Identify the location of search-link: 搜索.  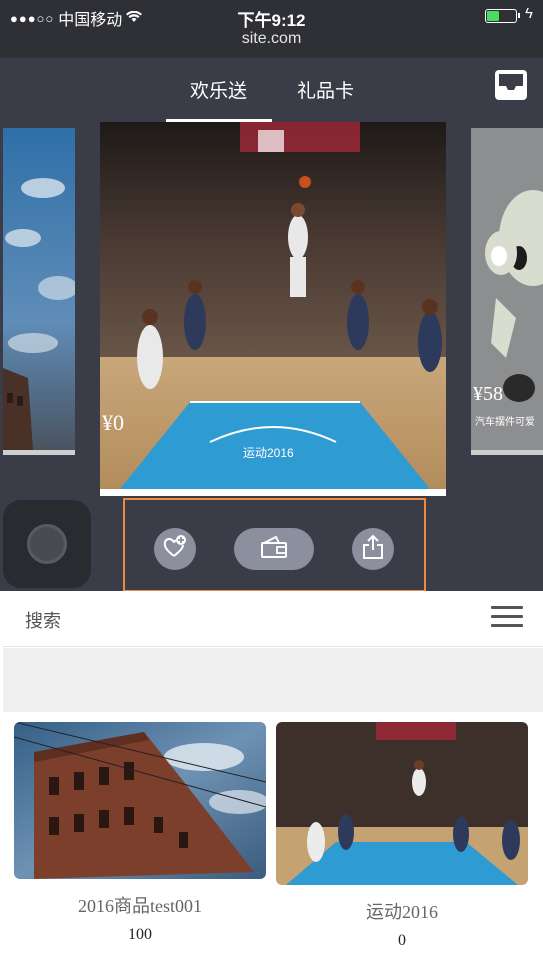
(43, 620).